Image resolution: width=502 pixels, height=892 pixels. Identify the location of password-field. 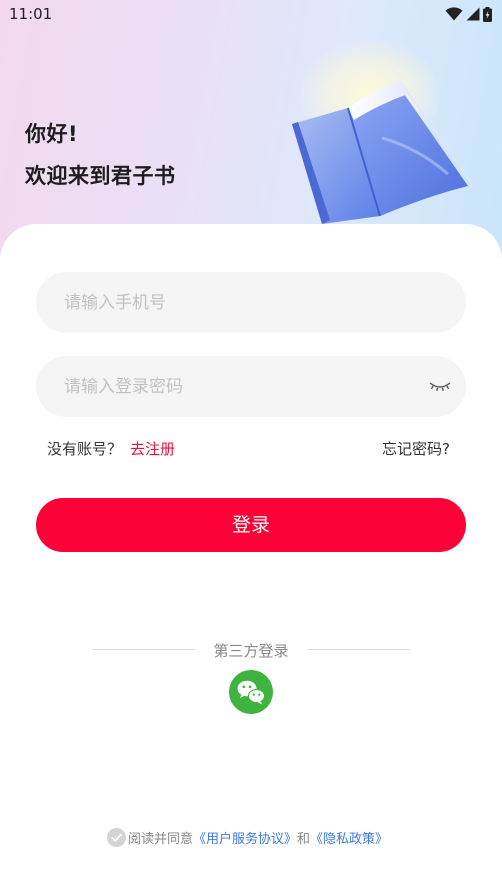
(251, 386).